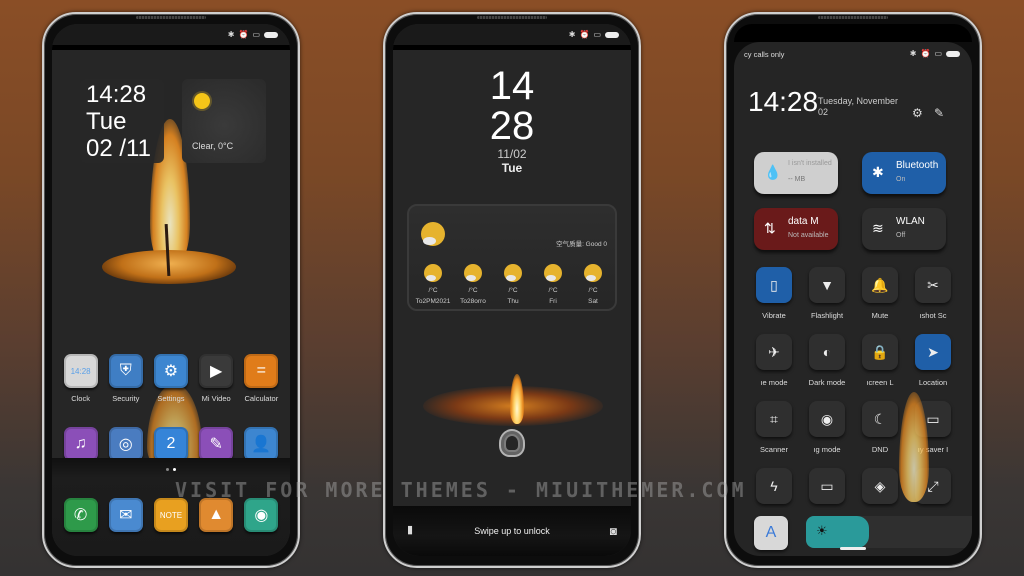 The image size is (1024, 576). What do you see at coordinates (880, 285) in the screenshot?
I see `toggle-bell: 🔔` at bounding box center [880, 285].